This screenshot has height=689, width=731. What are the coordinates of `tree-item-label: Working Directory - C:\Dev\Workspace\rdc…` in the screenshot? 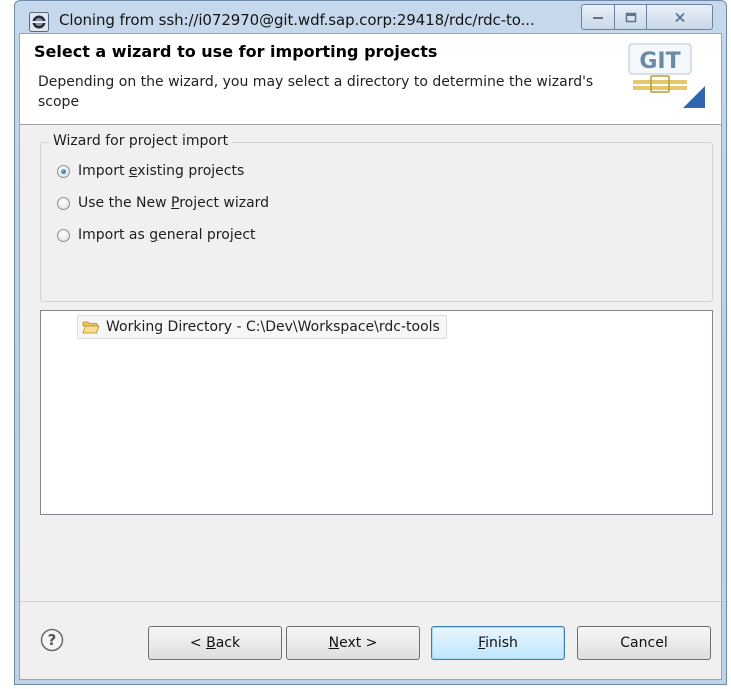 It's located at (273, 327).